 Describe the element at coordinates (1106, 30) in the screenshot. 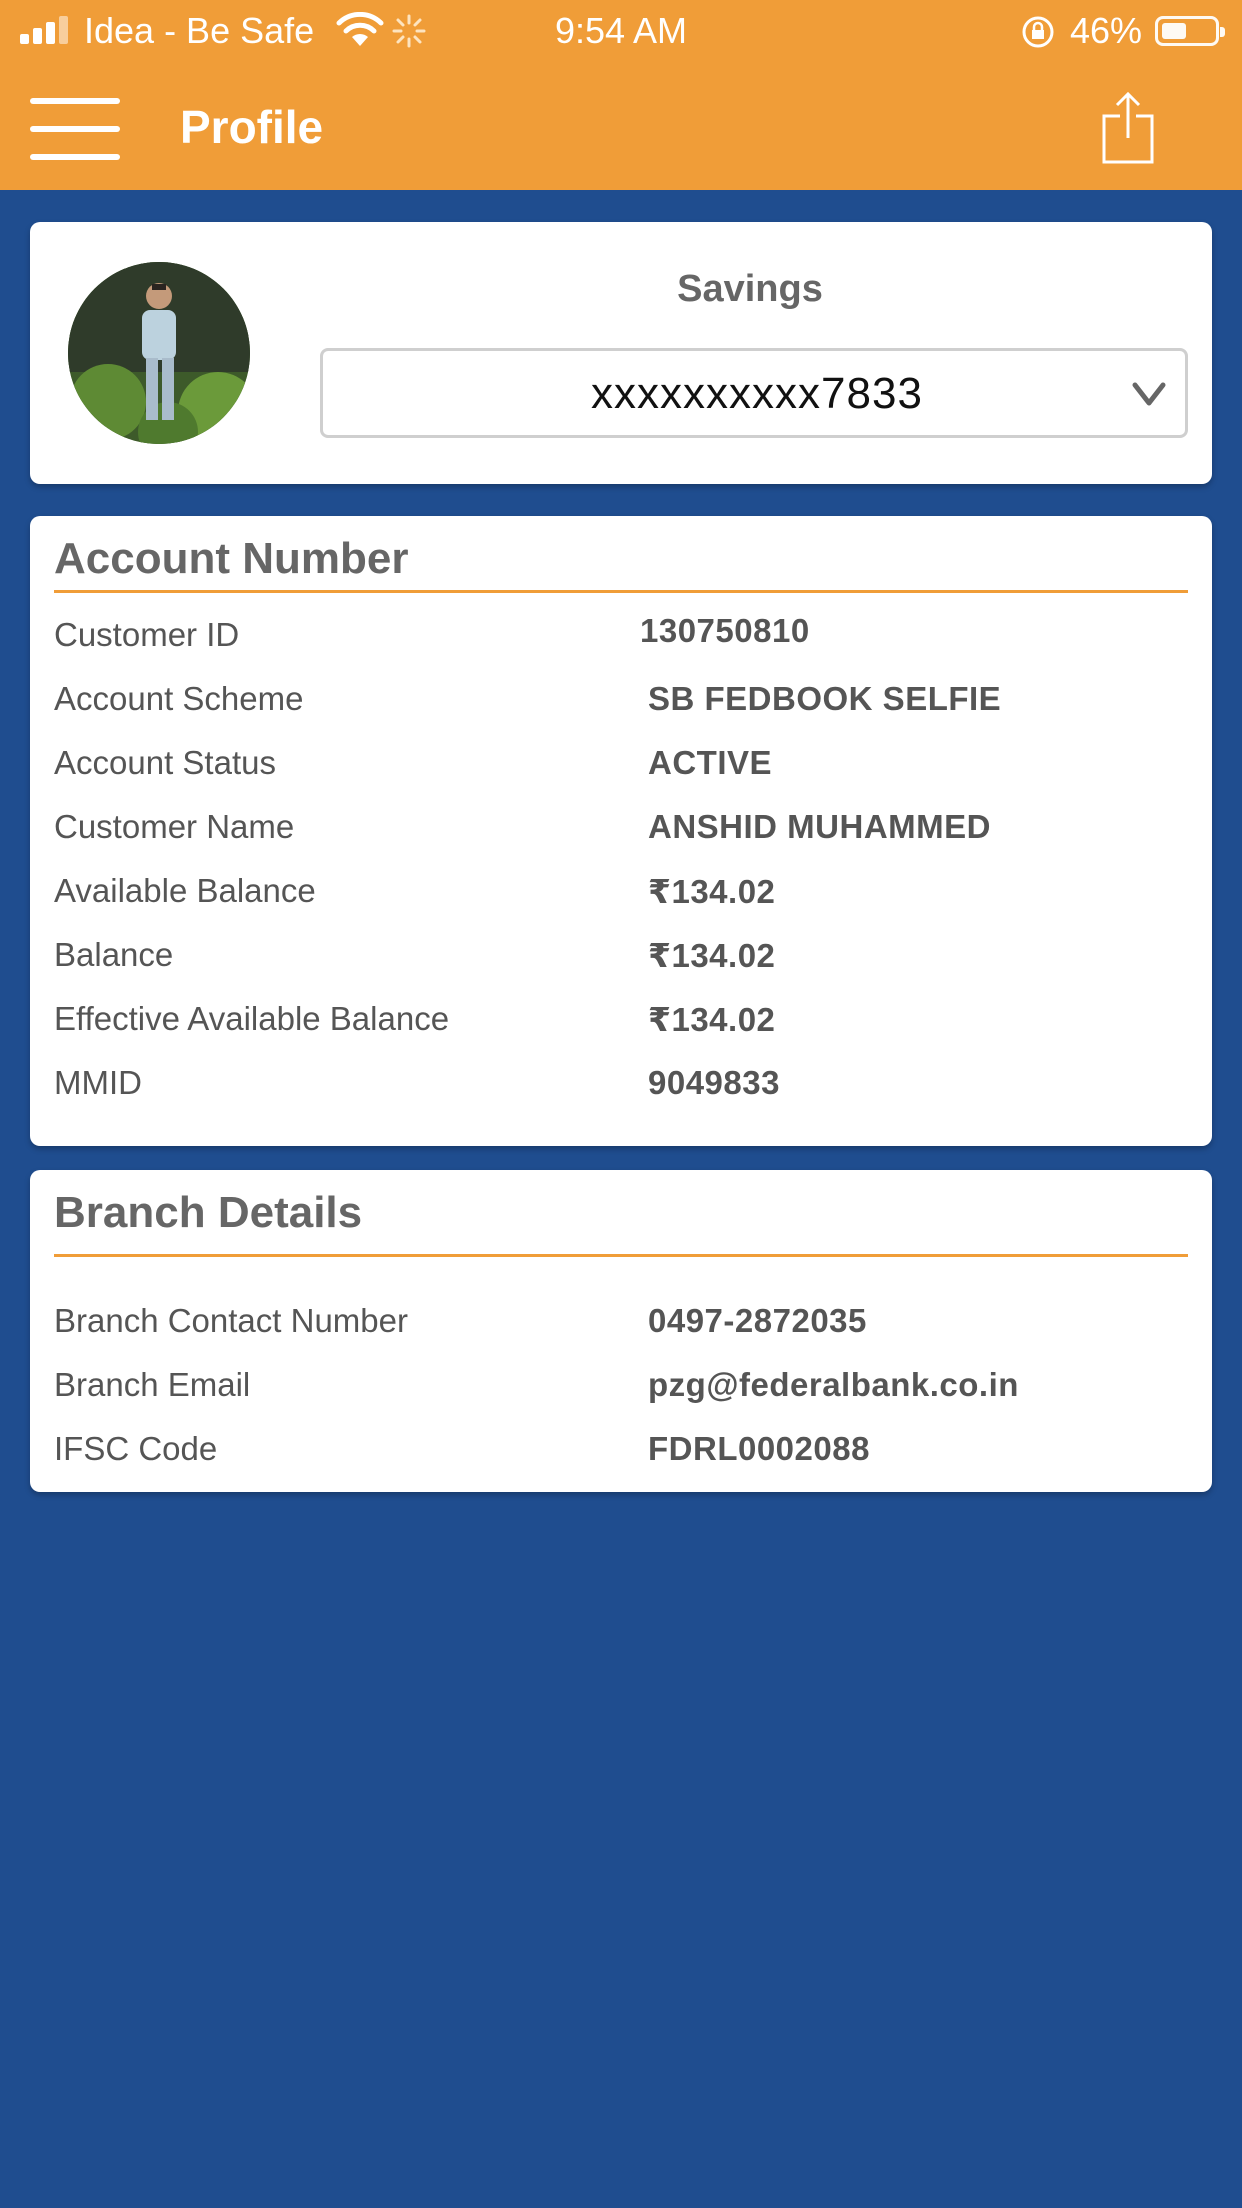

I see `battery-percent: 46%` at that location.